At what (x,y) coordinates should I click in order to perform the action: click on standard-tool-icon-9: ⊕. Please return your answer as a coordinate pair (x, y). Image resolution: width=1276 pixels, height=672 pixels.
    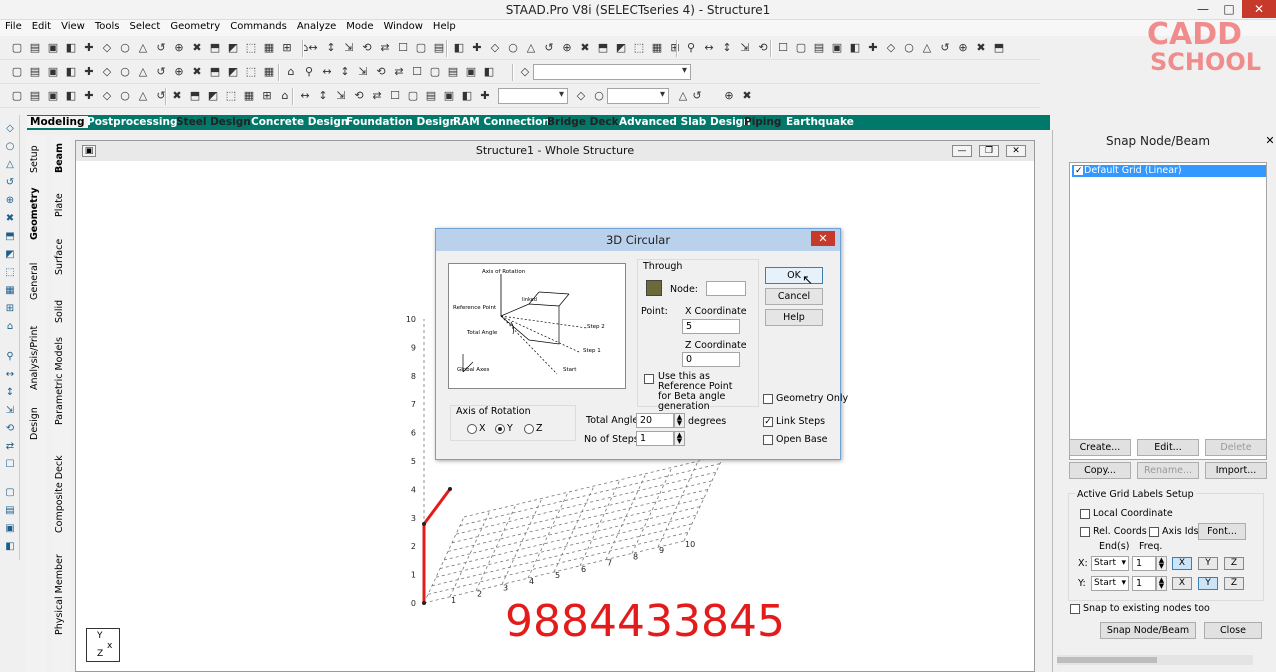
    Looking at the image, I should click on (179, 48).